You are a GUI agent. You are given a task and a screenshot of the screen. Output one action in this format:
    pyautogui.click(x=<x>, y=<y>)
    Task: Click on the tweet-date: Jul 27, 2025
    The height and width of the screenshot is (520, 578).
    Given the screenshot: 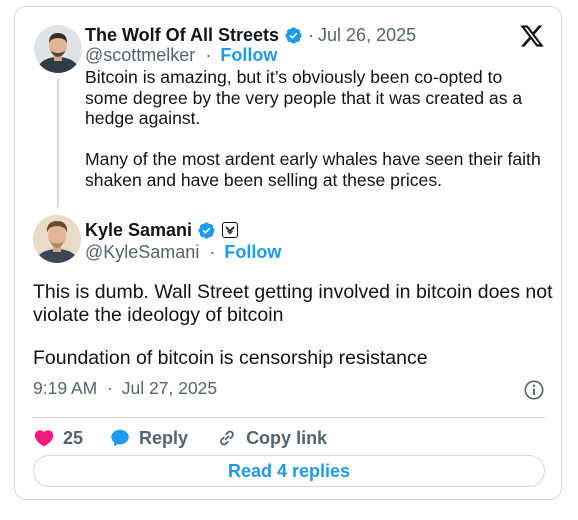 What is the action you would take?
    pyautogui.click(x=169, y=388)
    